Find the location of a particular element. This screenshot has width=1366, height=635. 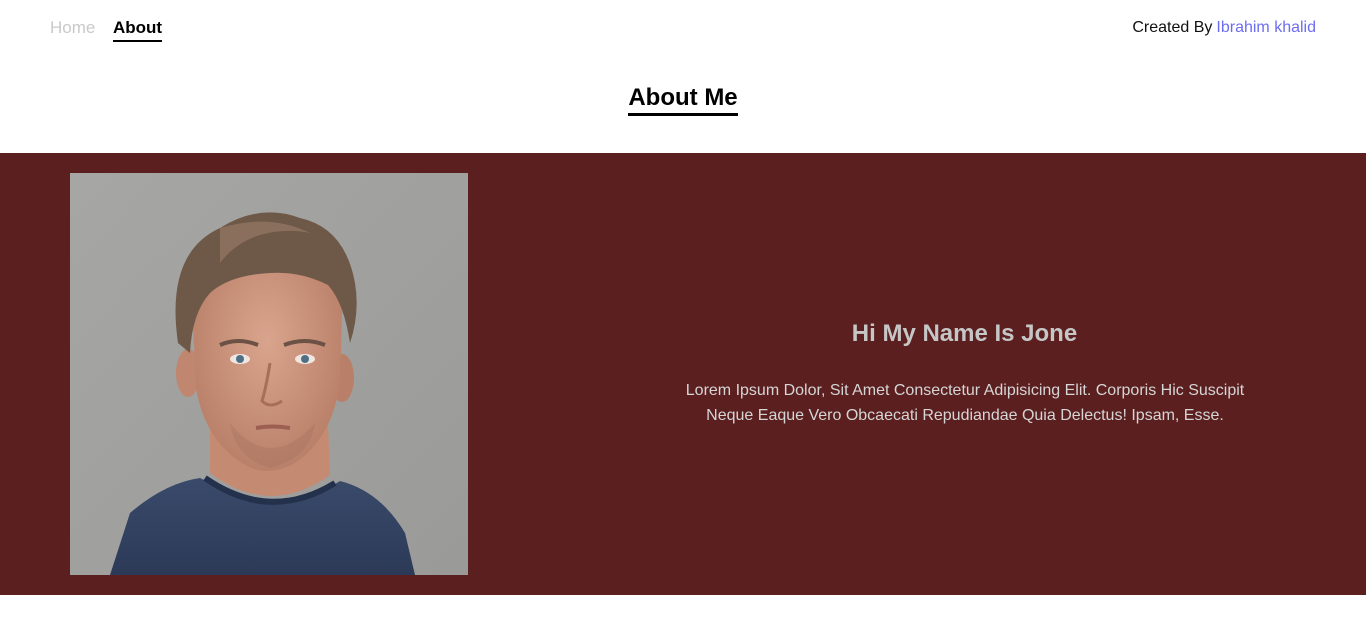

nav-link-about: About is located at coordinates (138, 30).